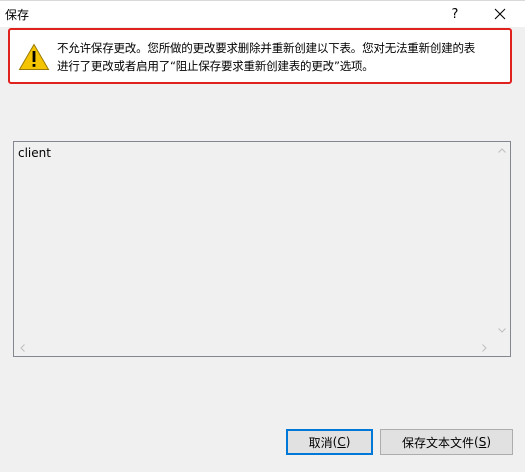 The image size is (525, 472). Describe the element at coordinates (437, 442) in the screenshot. I see `save-button-label: 保存文本文件` at that location.